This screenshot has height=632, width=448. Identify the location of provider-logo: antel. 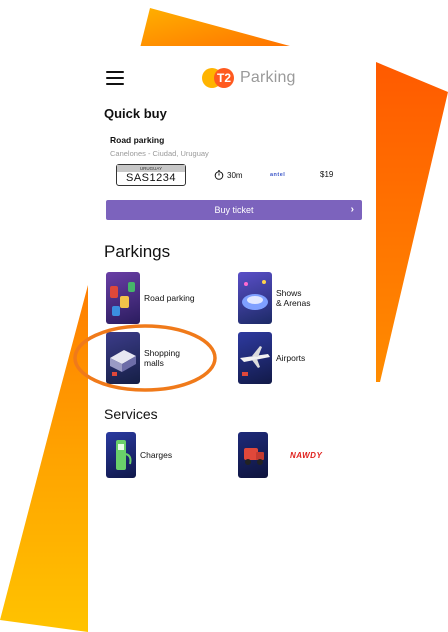
(278, 175).